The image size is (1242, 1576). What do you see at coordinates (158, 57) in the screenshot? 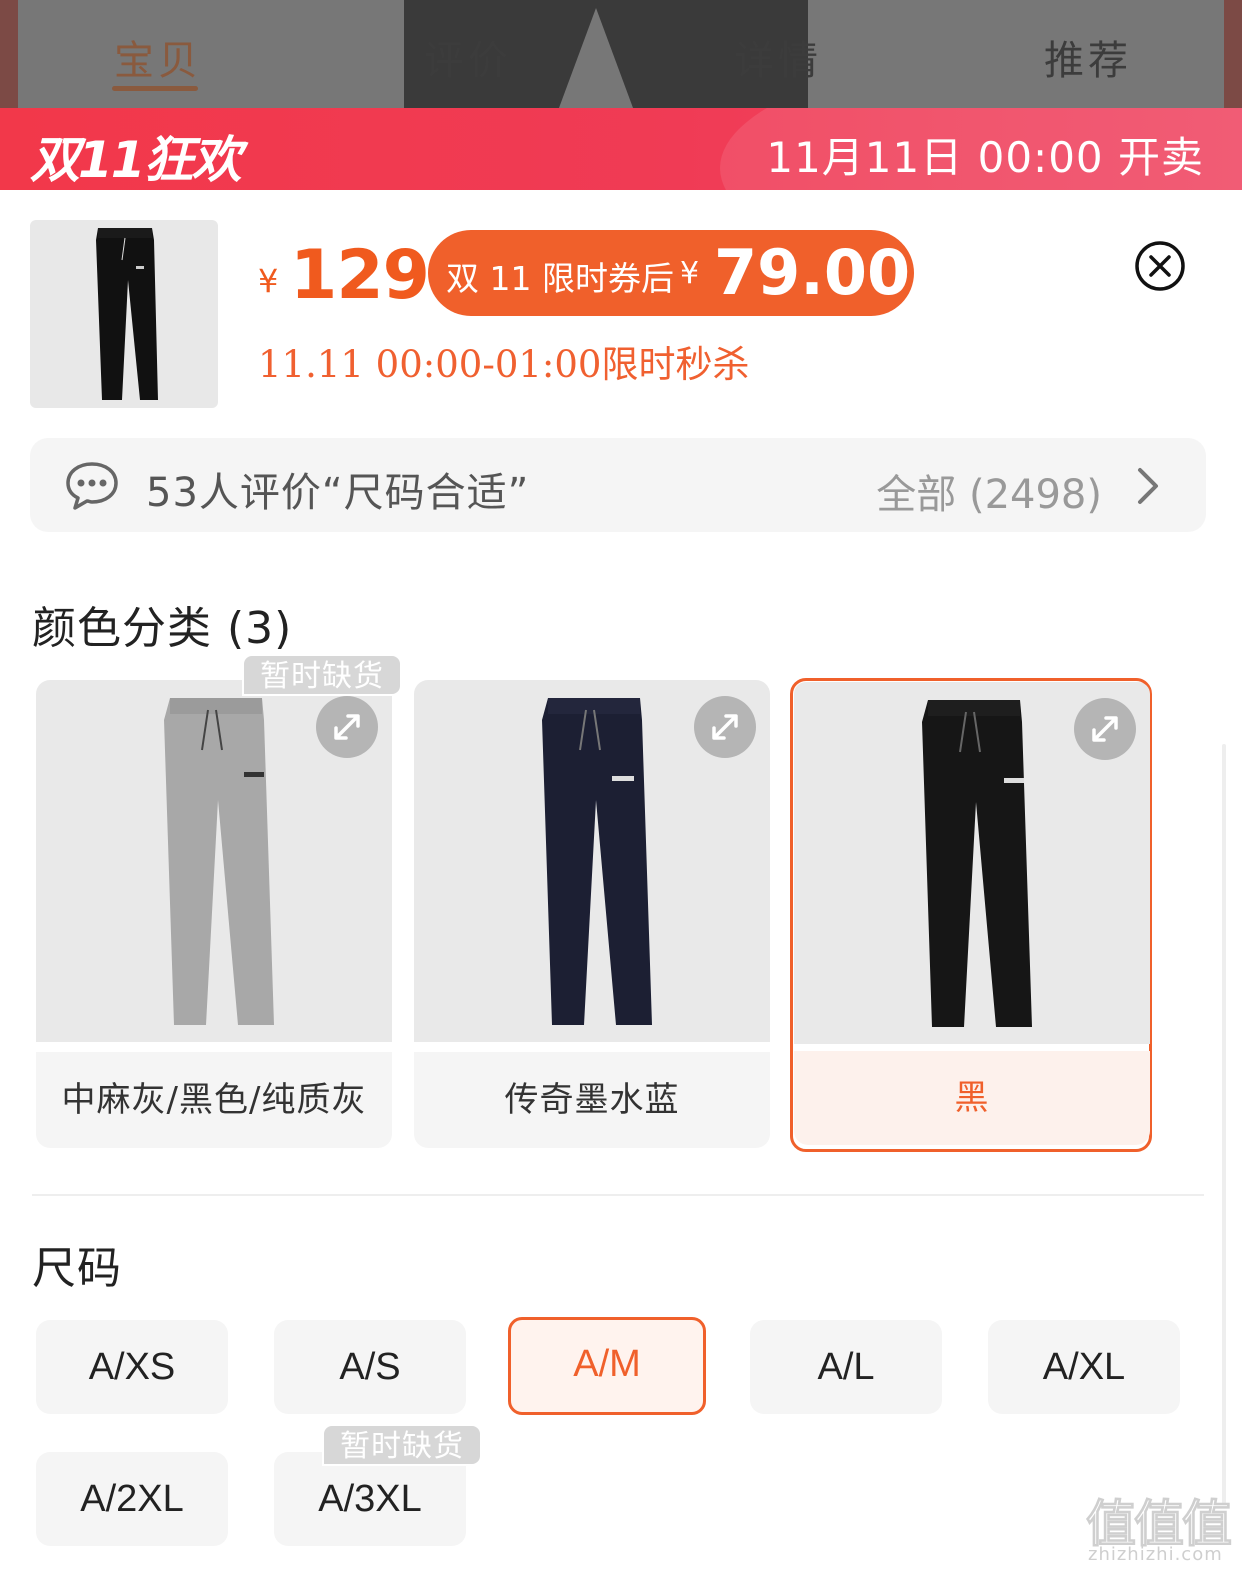
I see `tab-product: 宝贝` at bounding box center [158, 57].